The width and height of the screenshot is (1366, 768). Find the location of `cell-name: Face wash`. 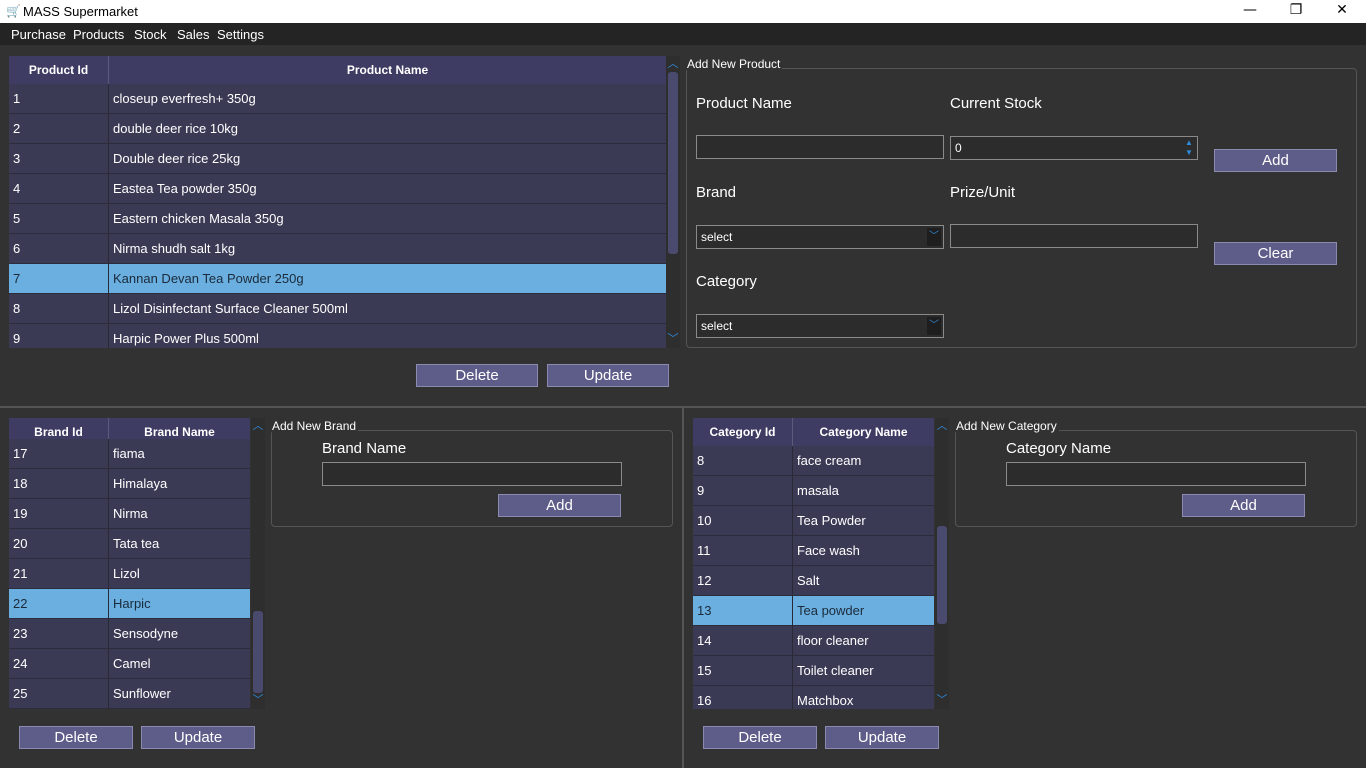

cell-name: Face wash is located at coordinates (863, 551).